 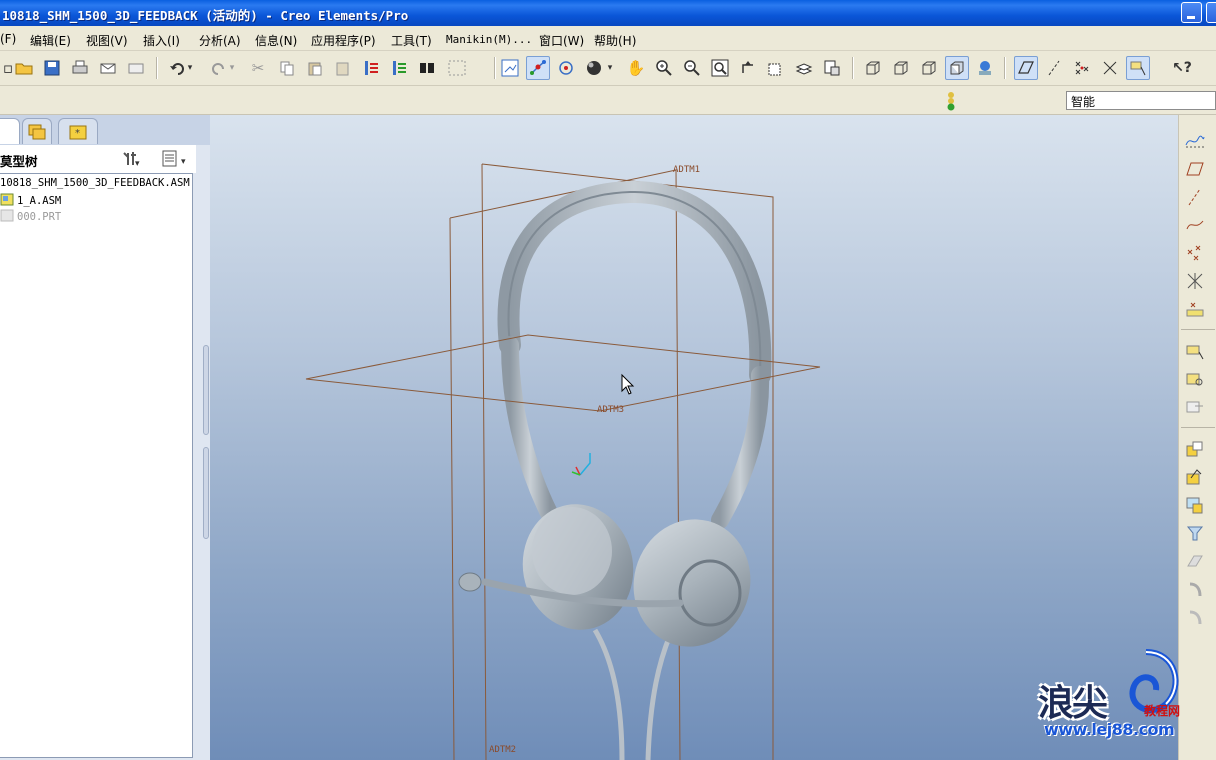 What do you see at coordinates (1195, 197) in the screenshot?
I see `datum-axis-icon` at bounding box center [1195, 197].